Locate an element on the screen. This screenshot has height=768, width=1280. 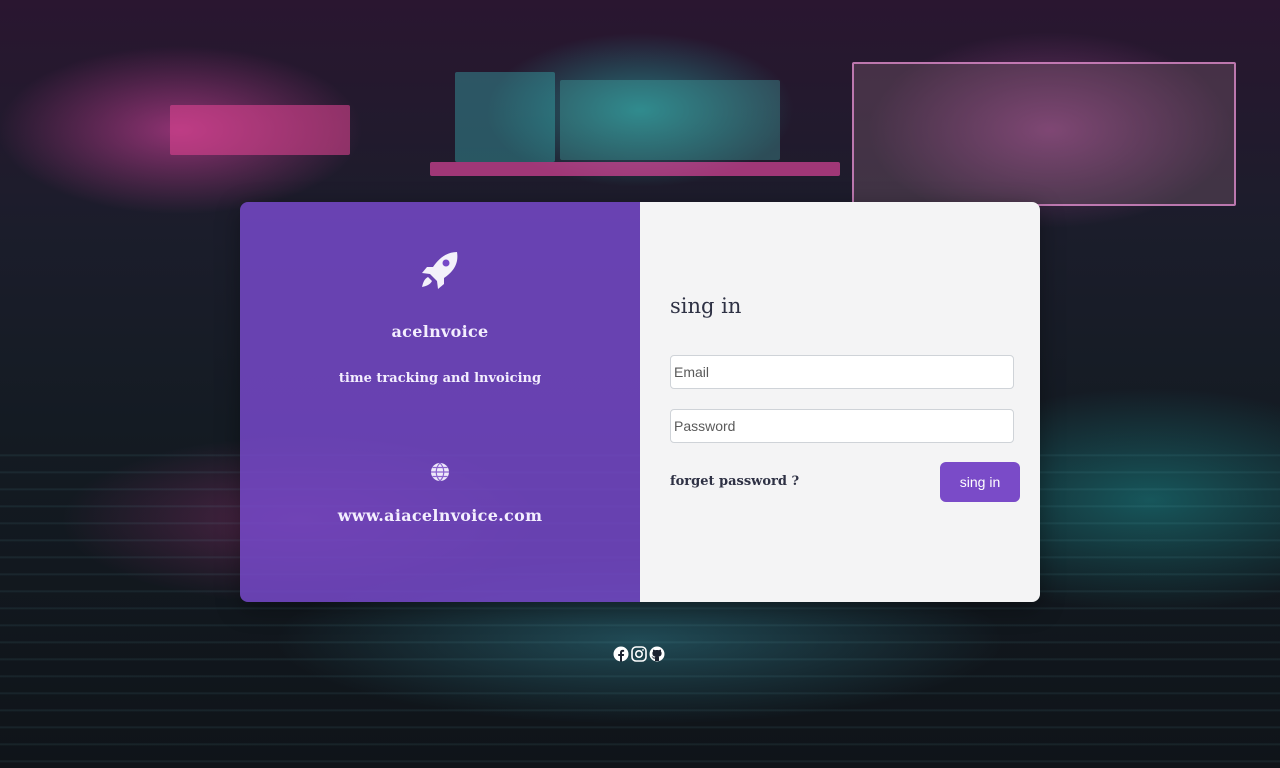
signin-title: sing in is located at coordinates (706, 306).